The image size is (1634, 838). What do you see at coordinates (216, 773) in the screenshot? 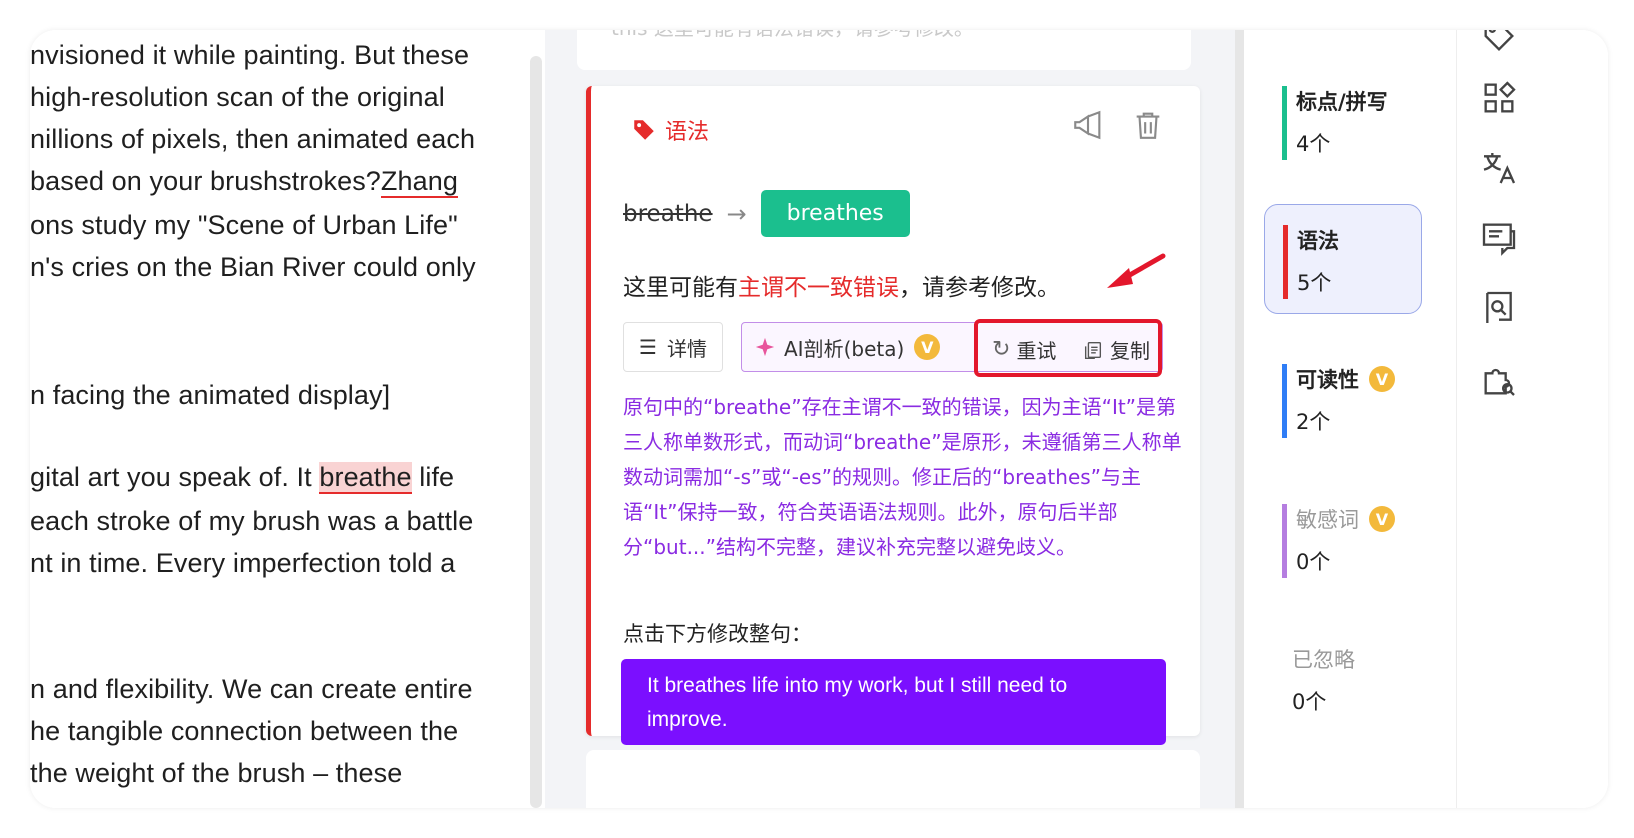
I see `editor-line: the weight of the brush – these` at bounding box center [216, 773].